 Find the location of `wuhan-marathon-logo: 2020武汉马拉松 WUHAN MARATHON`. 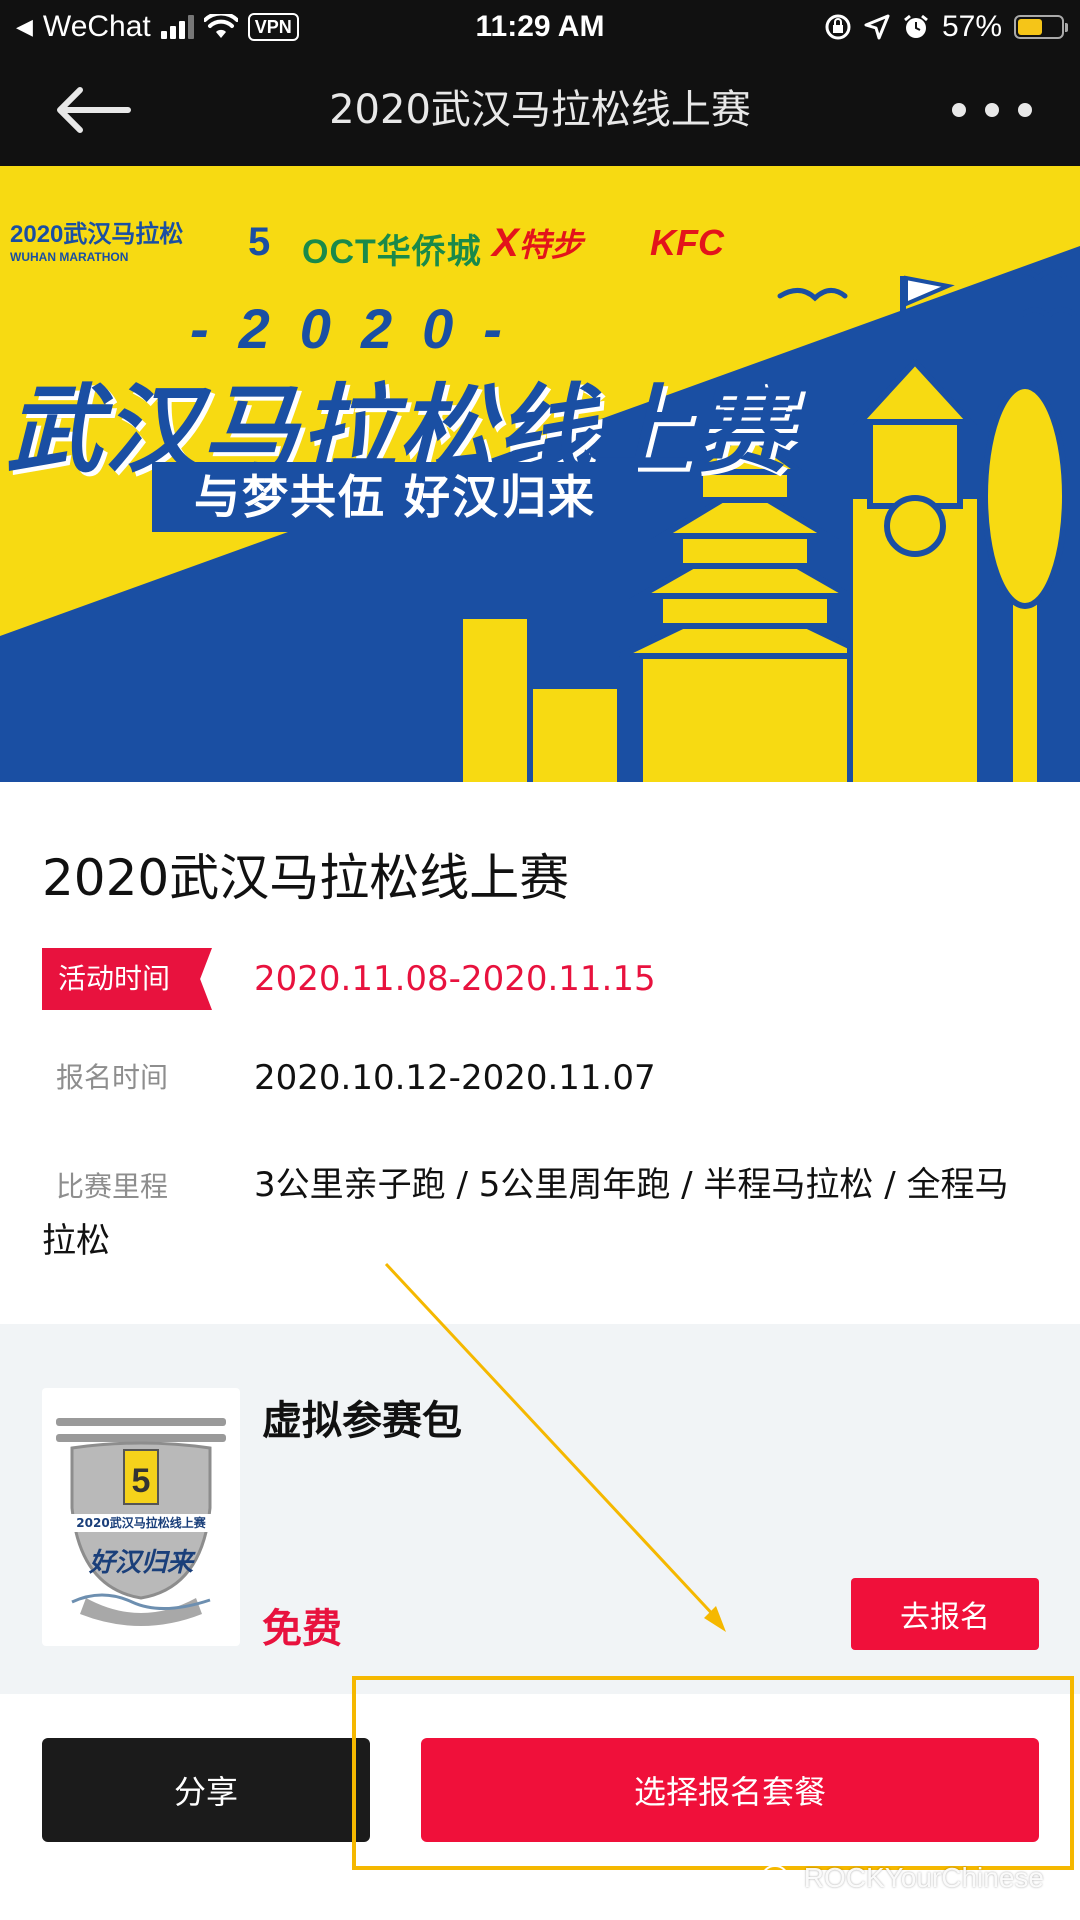

wuhan-marathon-logo: 2020武汉马拉松 WUHAN MARATHON is located at coordinates (97, 243).